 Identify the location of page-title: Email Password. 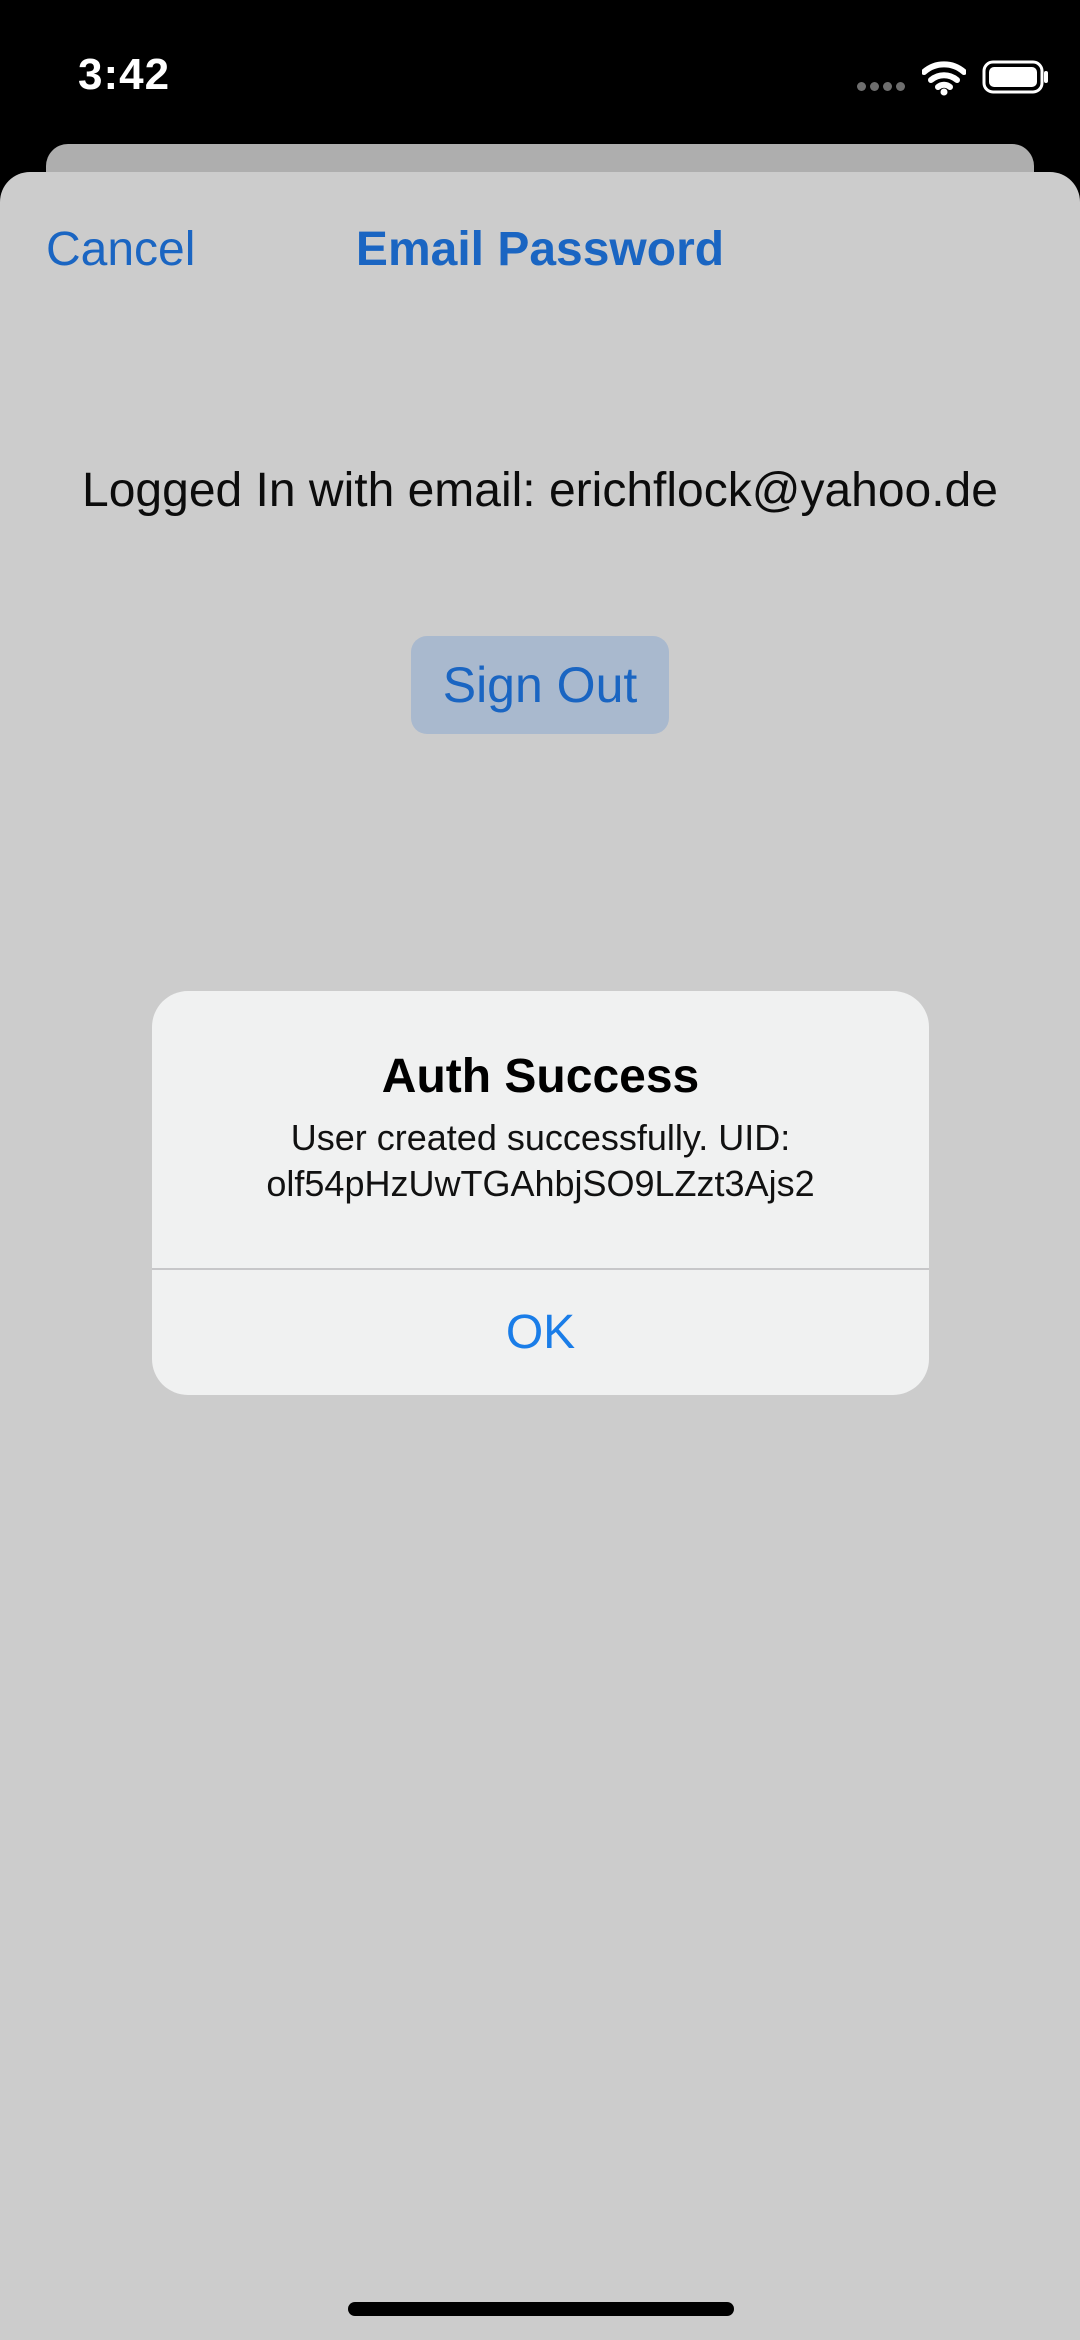
(540, 249).